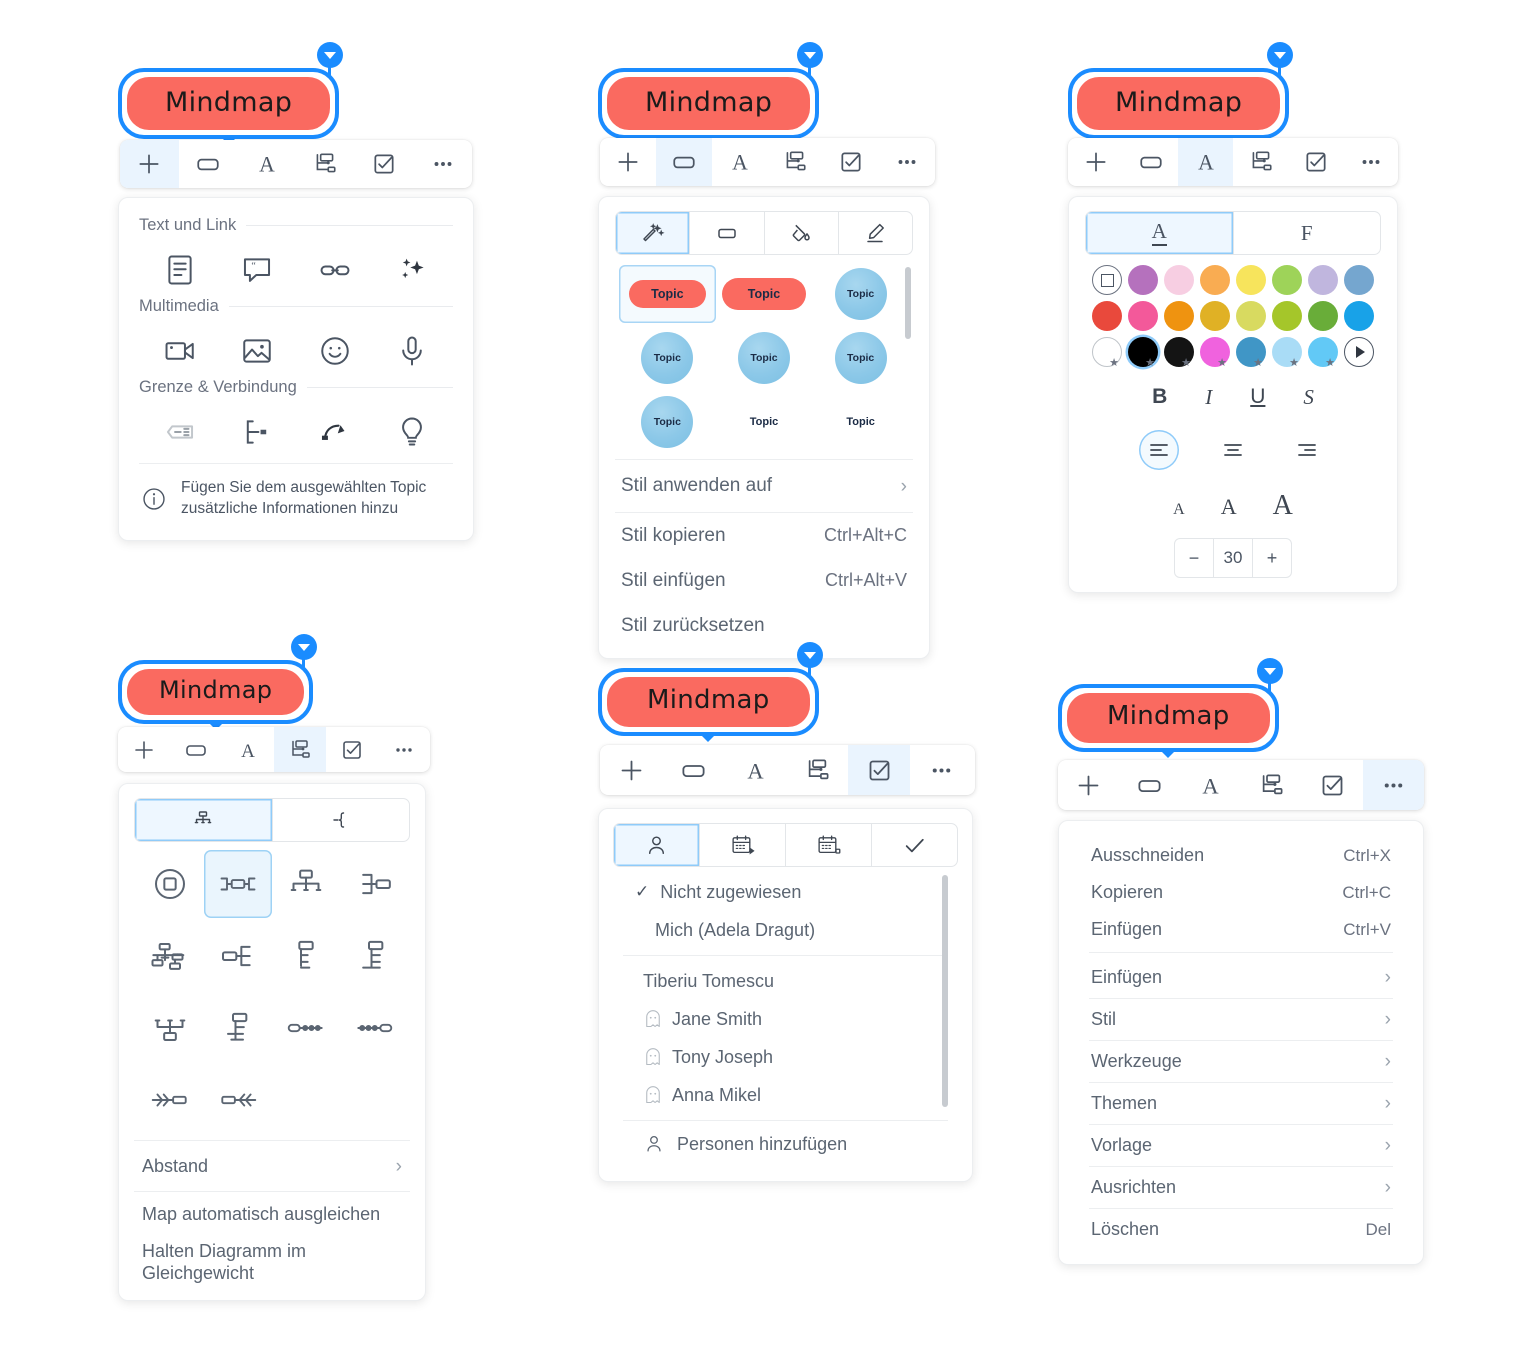 The image size is (1536, 1361). Describe the element at coordinates (1233, 450) in the screenshot. I see `align-center-icon` at that location.